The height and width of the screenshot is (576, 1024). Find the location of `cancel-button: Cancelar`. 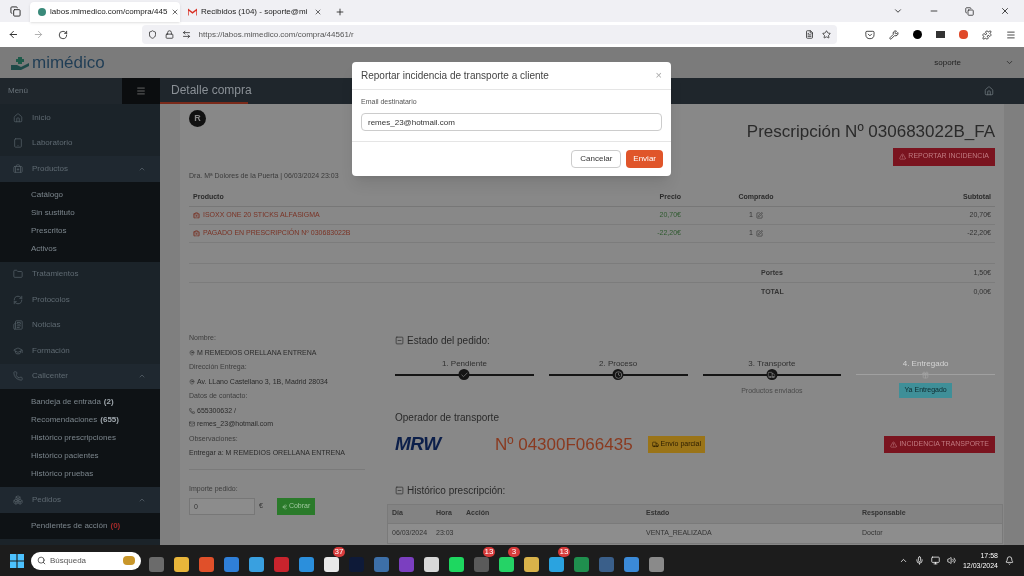

cancel-button: Cancelar is located at coordinates (596, 158).